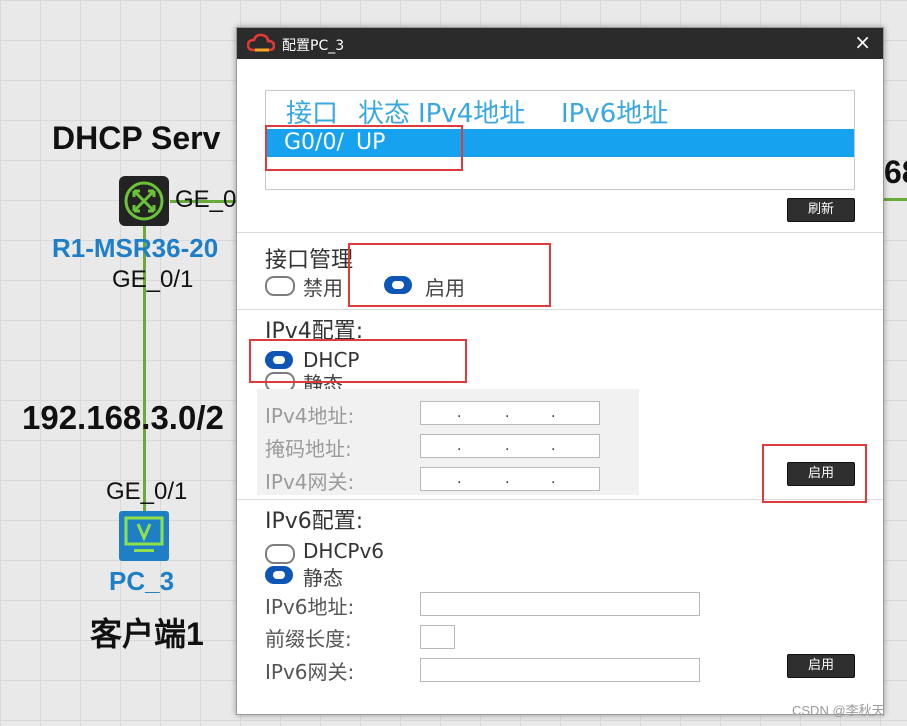 The width and height of the screenshot is (907, 726). I want to click on ipv4-gw-input: . . ., so click(510, 479).